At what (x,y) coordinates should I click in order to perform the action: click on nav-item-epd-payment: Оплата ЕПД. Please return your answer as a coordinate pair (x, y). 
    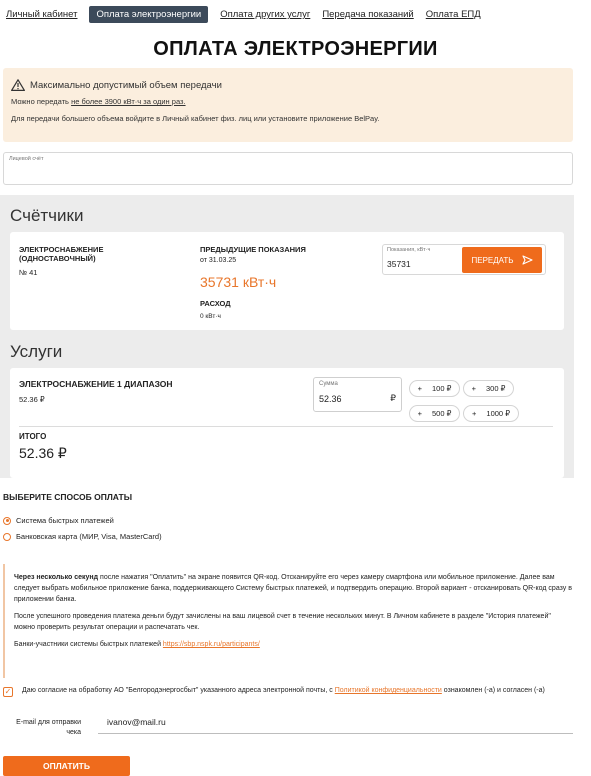
    Looking at the image, I should click on (453, 14).